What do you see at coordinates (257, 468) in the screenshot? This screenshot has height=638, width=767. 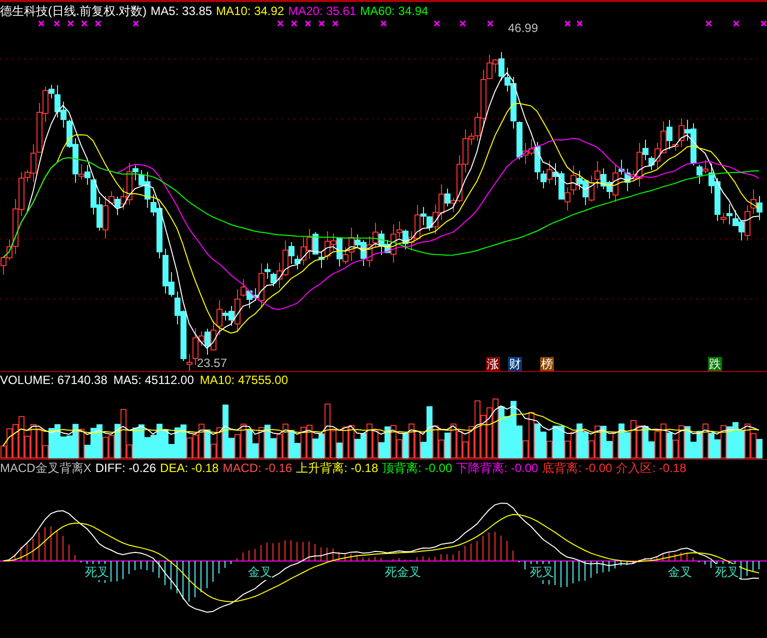 I see `indicator-value: MACD: -0.16` at bounding box center [257, 468].